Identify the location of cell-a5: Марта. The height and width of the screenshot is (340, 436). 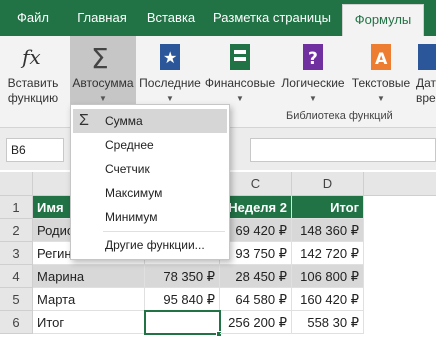
(89, 299).